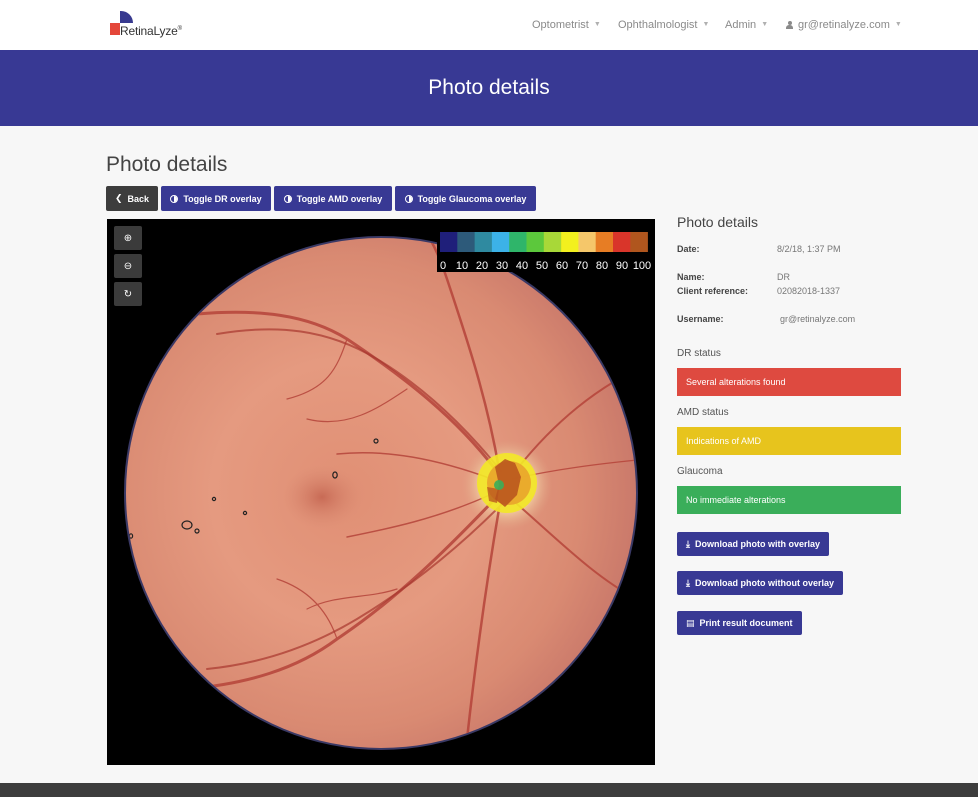 The height and width of the screenshot is (797, 978). What do you see at coordinates (138, 198) in the screenshot?
I see `back-button-label: Back` at bounding box center [138, 198].